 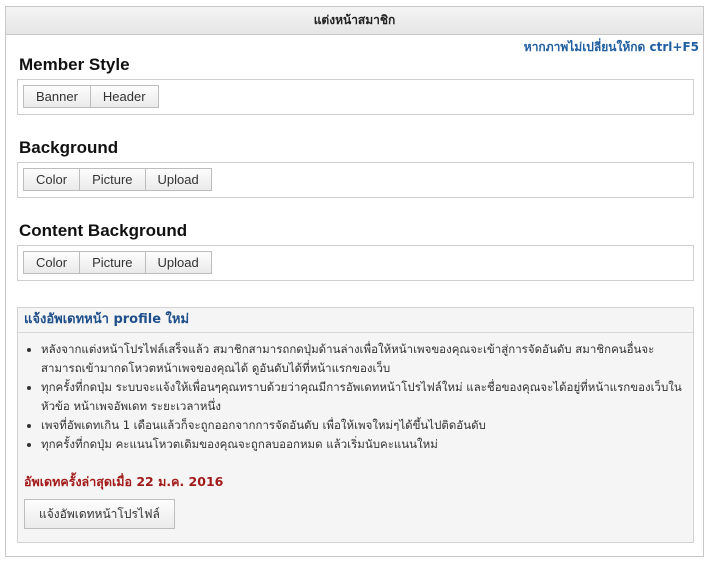 What do you see at coordinates (57, 96) in the screenshot?
I see `banner-button: Banner` at bounding box center [57, 96].